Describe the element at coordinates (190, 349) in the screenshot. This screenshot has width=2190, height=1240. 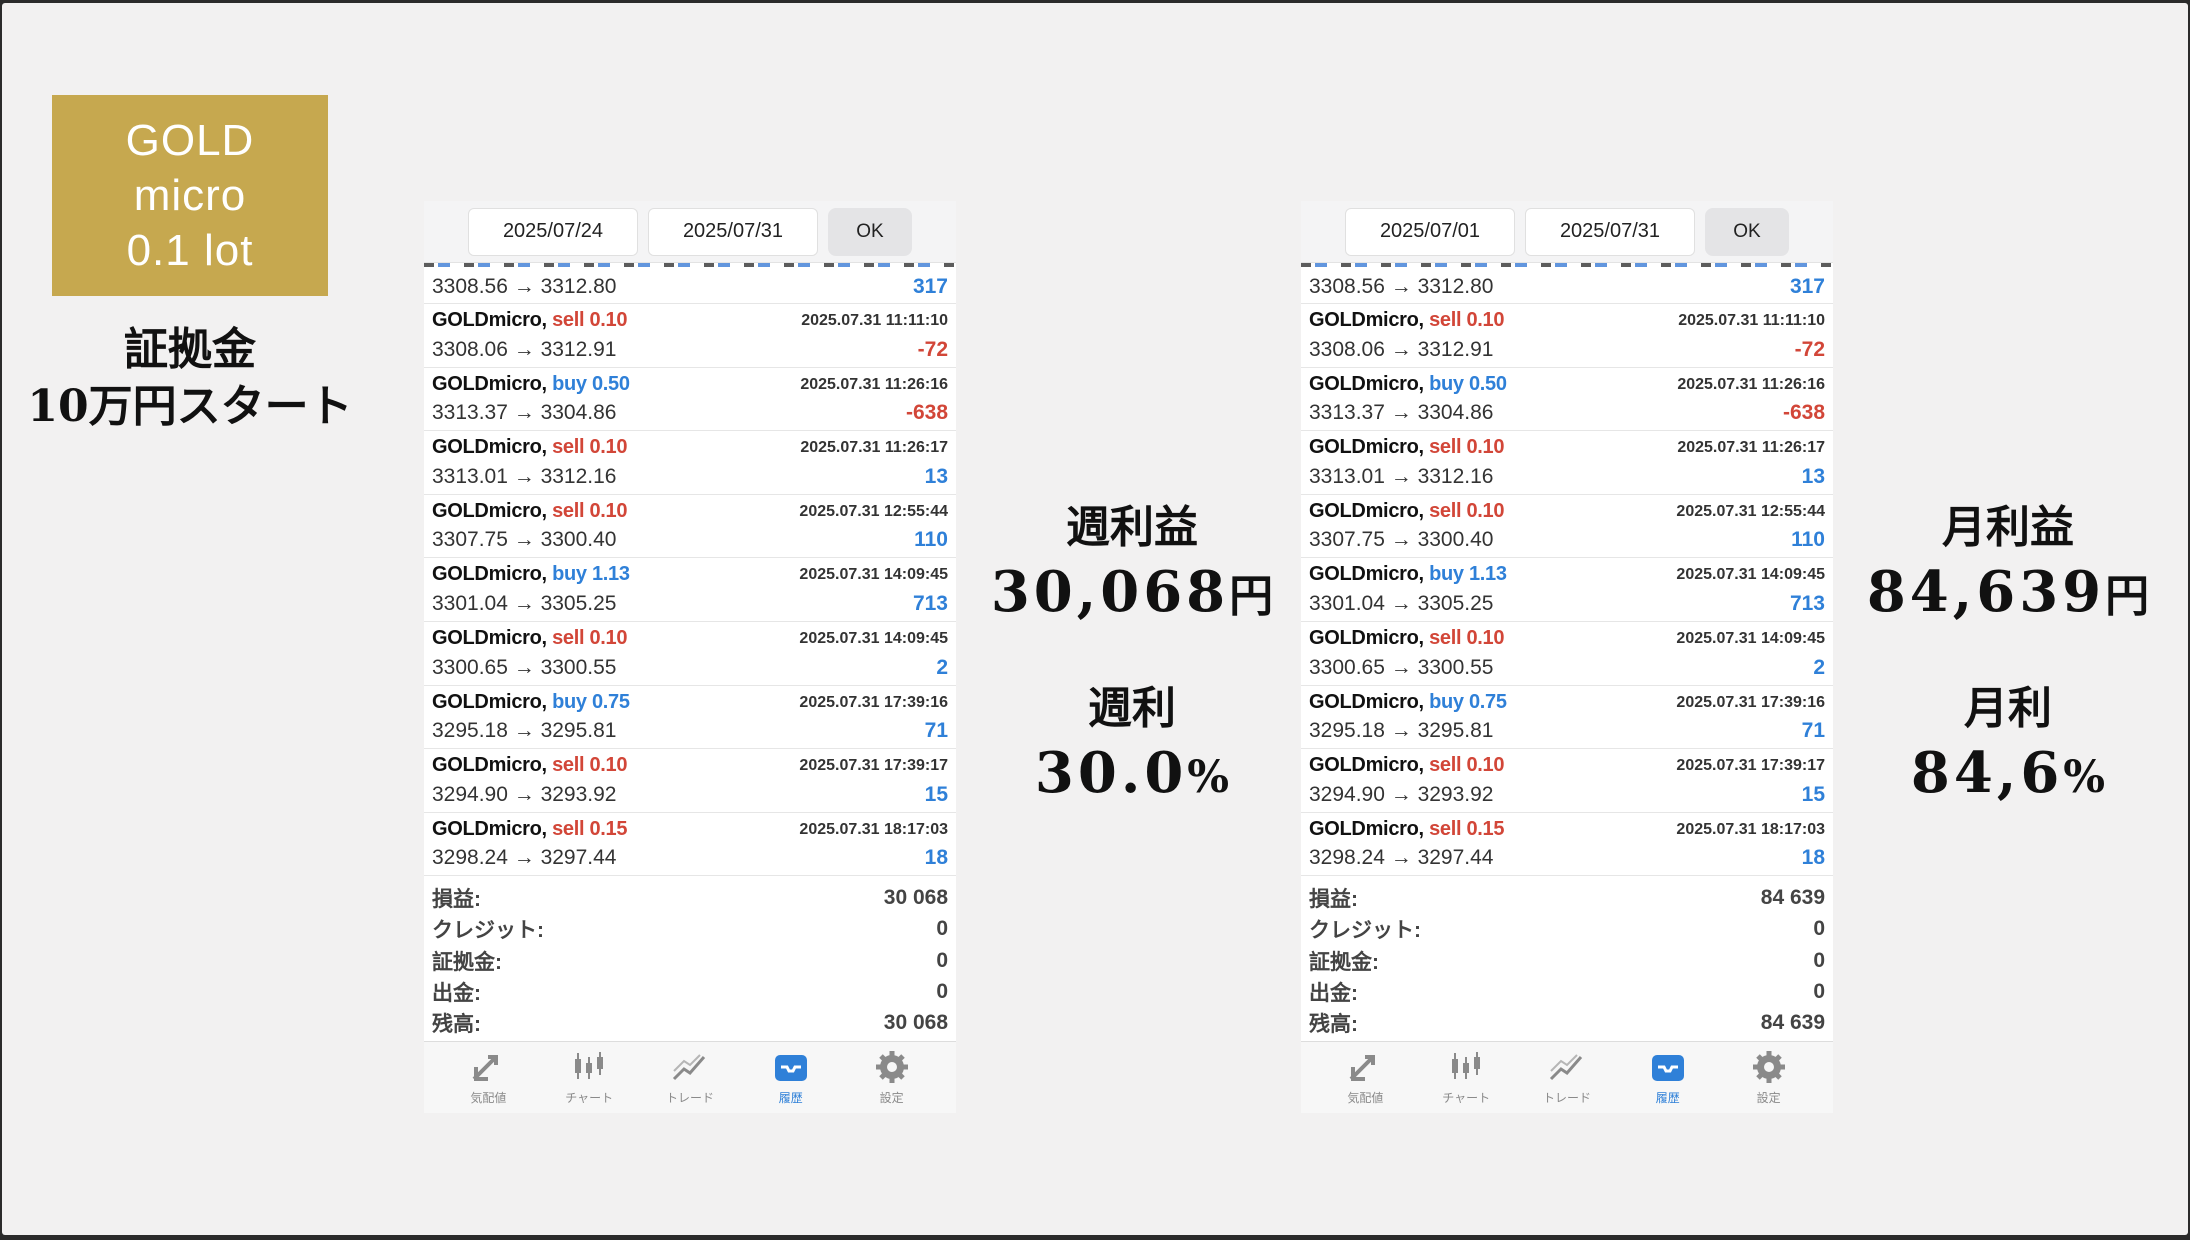
I see `deposit-line: 証拠金` at that location.